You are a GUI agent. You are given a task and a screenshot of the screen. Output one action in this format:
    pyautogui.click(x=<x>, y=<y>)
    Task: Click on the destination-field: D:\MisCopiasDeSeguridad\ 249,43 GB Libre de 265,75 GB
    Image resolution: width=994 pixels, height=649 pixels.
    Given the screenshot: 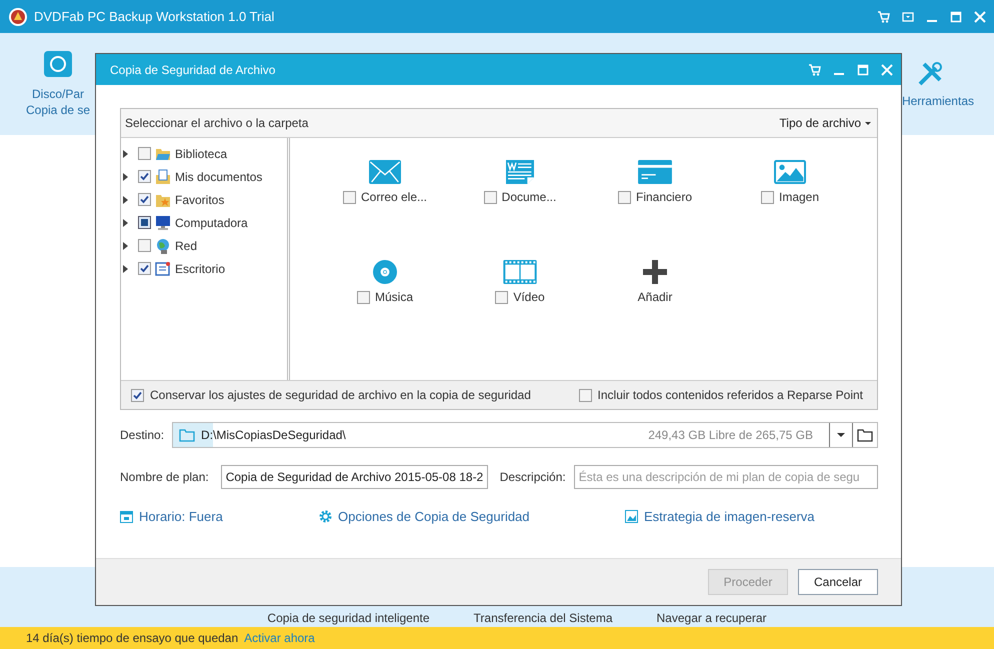 What is the action you would take?
    pyautogui.click(x=525, y=435)
    